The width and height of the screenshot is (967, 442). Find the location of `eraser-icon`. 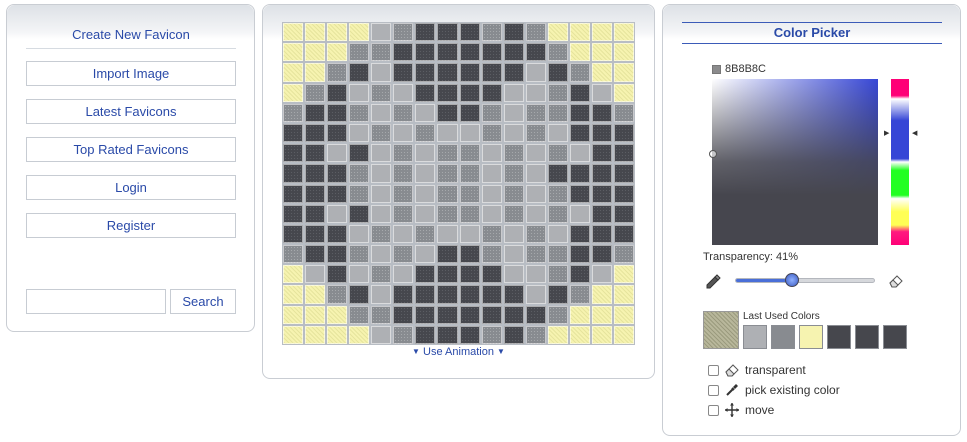

eraser-icon is located at coordinates (896, 281).